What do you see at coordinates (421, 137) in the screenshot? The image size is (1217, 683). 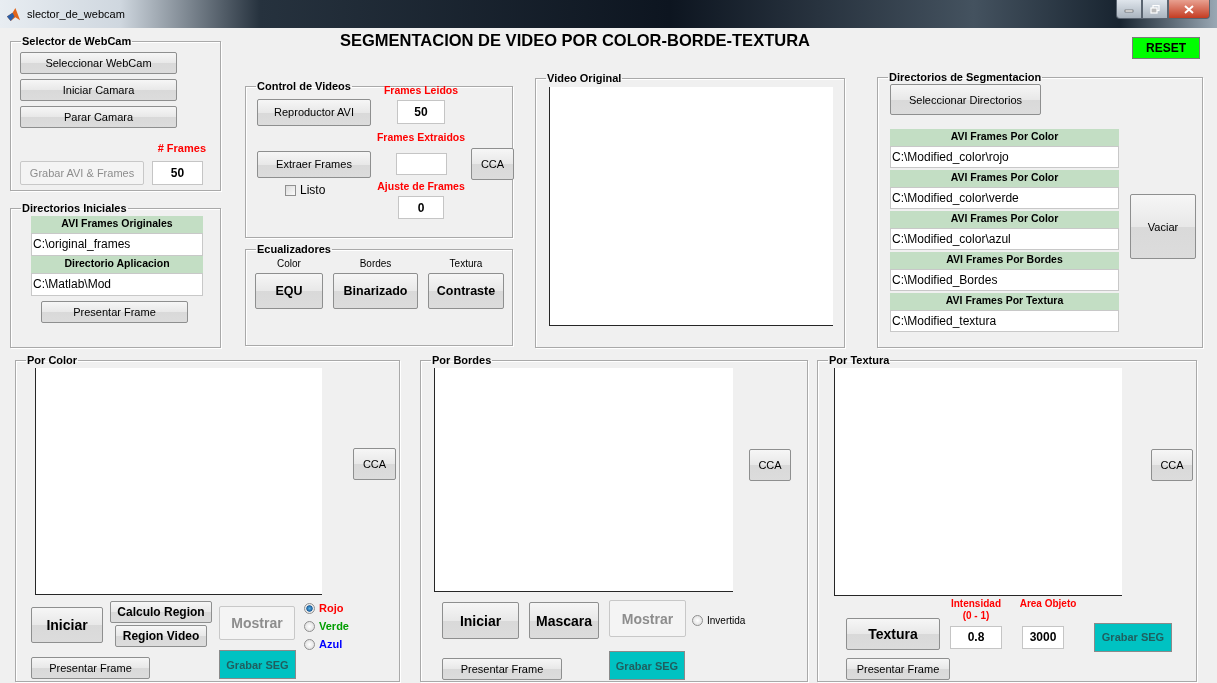 I see `frames-extracted-label: Frames Extraidos` at bounding box center [421, 137].